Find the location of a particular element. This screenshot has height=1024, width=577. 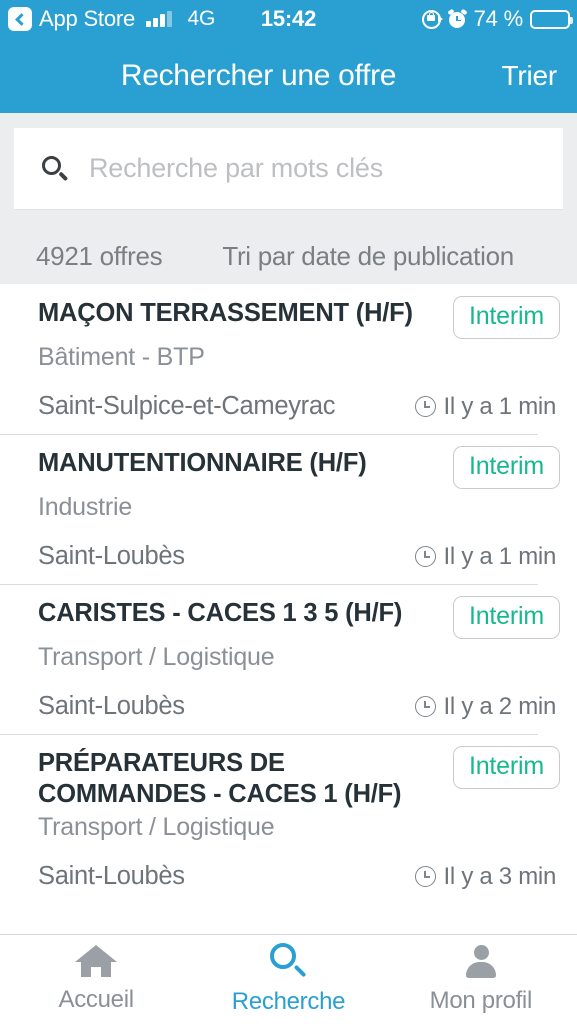

status-bar-clock: 15:42 is located at coordinates (288, 18).